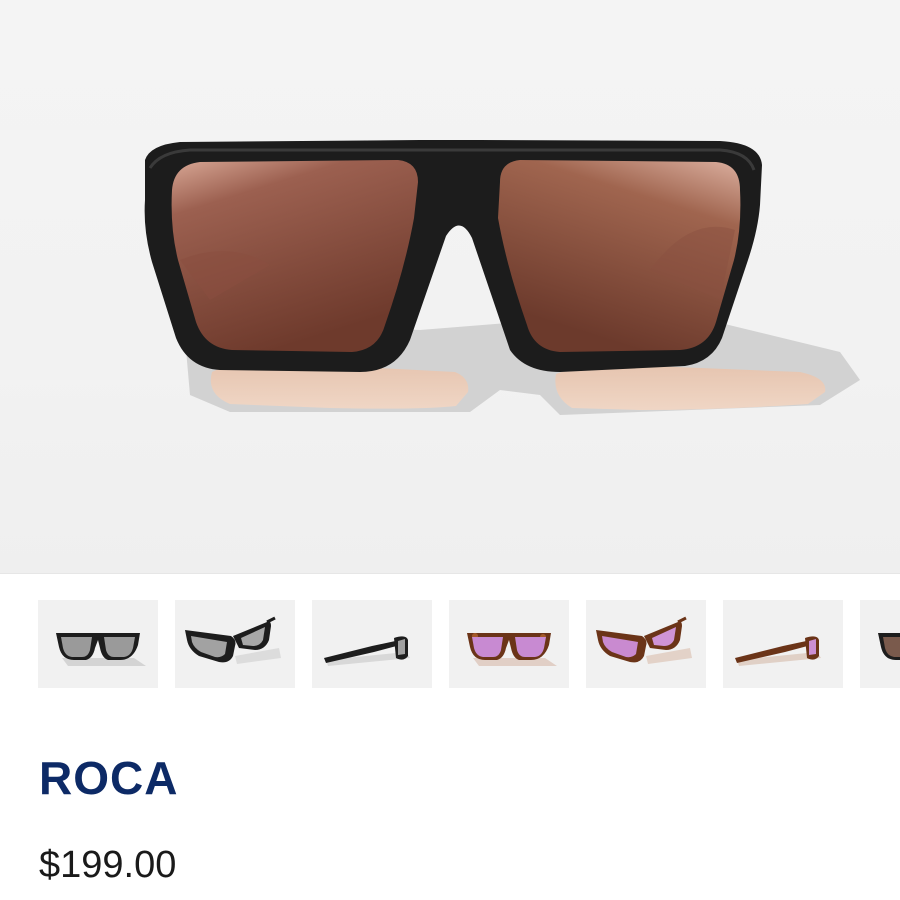 The height and width of the screenshot is (900, 900). I want to click on thumbnail-tortoise-pink-angle, so click(646, 644).